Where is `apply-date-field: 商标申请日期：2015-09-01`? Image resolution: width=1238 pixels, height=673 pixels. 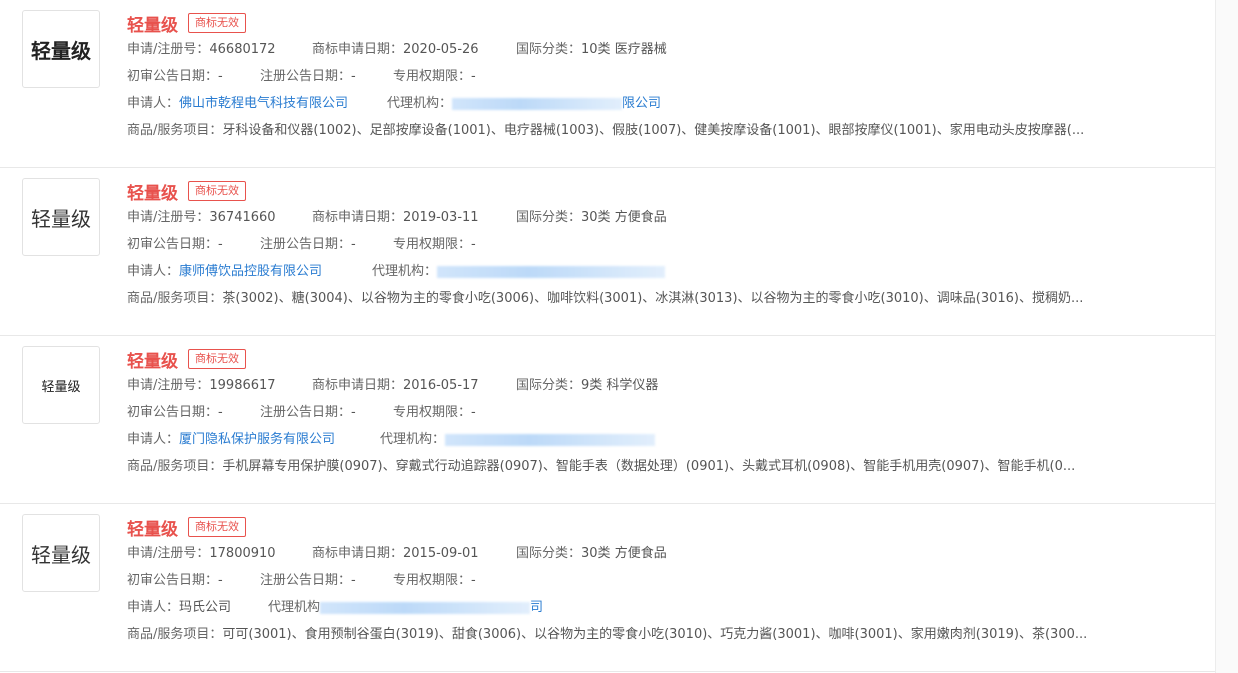
apply-date-field: 商标申请日期：2015-09-01 is located at coordinates (395, 553).